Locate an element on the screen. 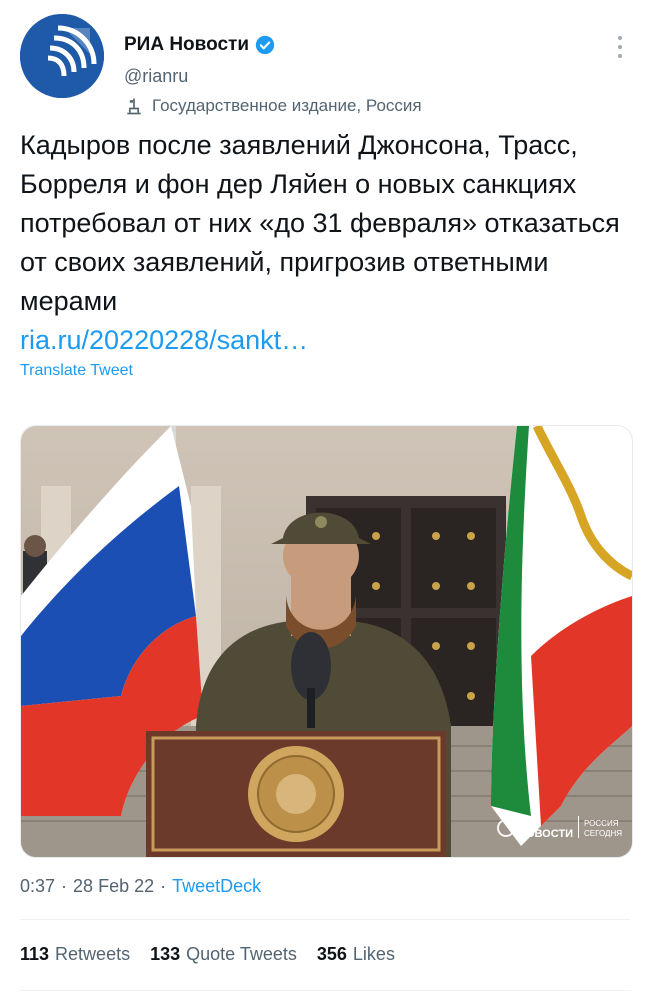  ria-avatar is located at coordinates (62, 56).